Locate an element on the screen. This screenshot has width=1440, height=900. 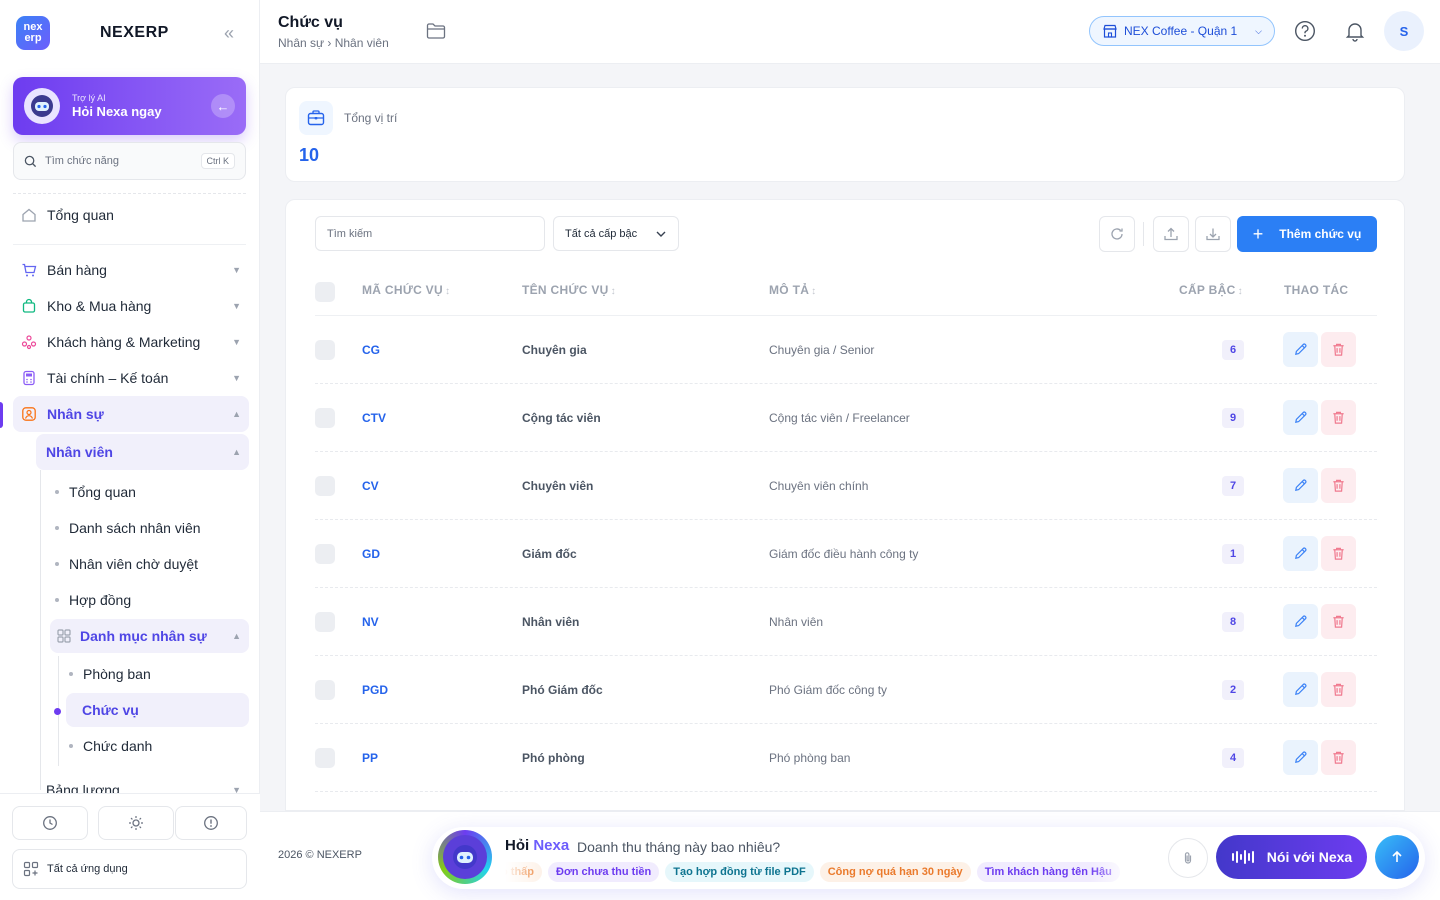
level-filter-select: Tất cả cấp bậc is located at coordinates (616, 233).